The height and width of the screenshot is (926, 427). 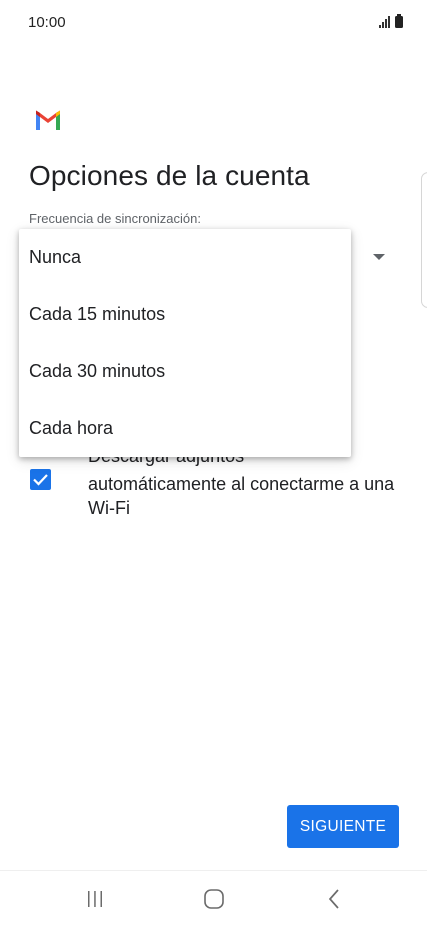 I want to click on menu-item-15-minutes: Cada 15 minutos, so click(x=185, y=314).